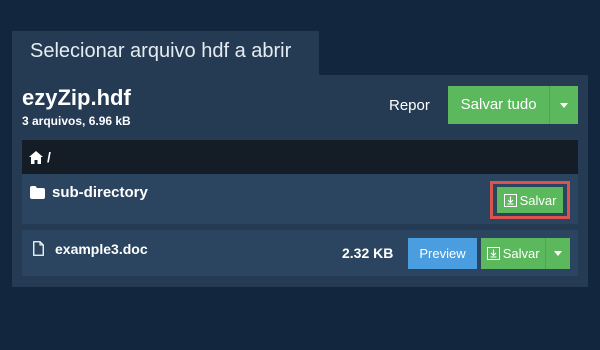  Describe the element at coordinates (100, 192) in the screenshot. I see `directory-name: sub-directory` at that location.